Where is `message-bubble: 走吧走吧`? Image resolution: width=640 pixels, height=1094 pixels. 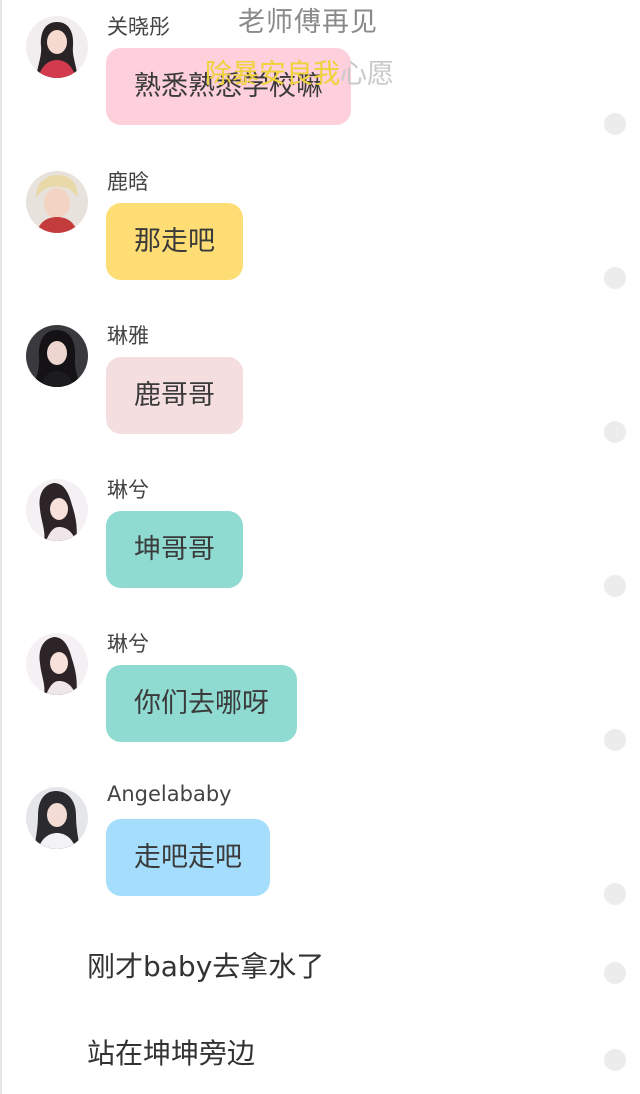
message-bubble: 走吧走吧 is located at coordinates (188, 857).